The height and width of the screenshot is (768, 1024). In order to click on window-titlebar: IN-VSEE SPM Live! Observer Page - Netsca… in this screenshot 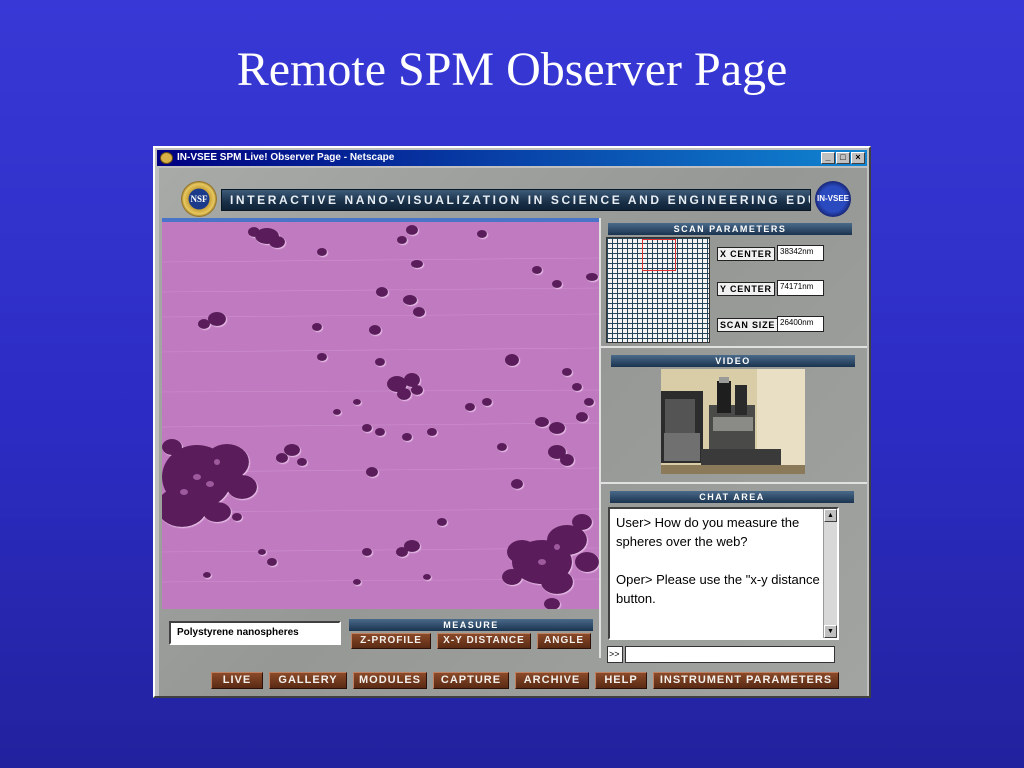, I will do `click(512, 158)`.